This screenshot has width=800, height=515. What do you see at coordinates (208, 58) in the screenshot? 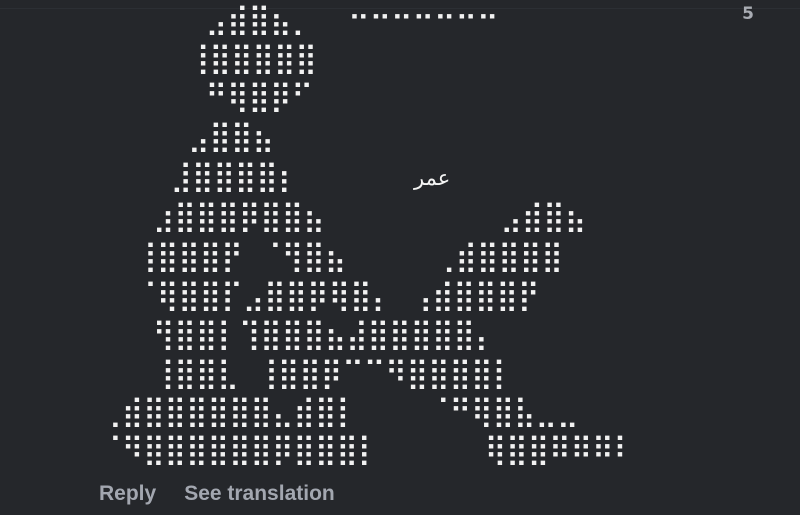
I see `art-line: ⢸⣿⣿⣿⣿⣿` at bounding box center [208, 58].